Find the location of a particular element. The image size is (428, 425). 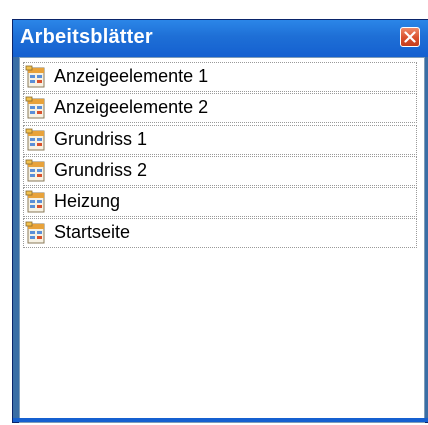

panel-bottom-border is located at coordinates (220, 420).